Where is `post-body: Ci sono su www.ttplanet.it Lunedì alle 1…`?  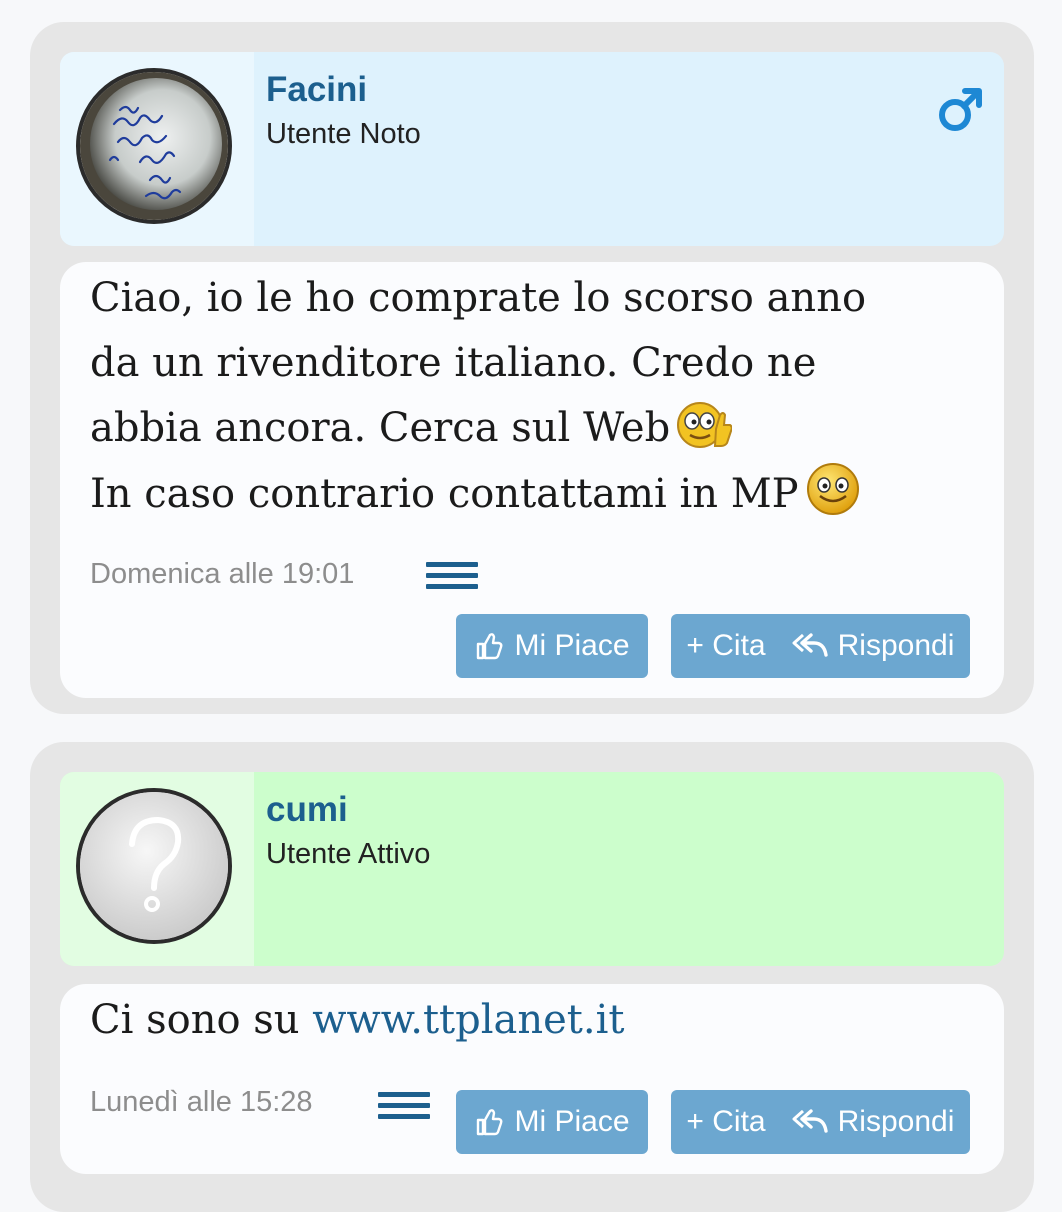 post-body: Ci sono su www.ttplanet.it Lunedì alle 1… is located at coordinates (532, 1079).